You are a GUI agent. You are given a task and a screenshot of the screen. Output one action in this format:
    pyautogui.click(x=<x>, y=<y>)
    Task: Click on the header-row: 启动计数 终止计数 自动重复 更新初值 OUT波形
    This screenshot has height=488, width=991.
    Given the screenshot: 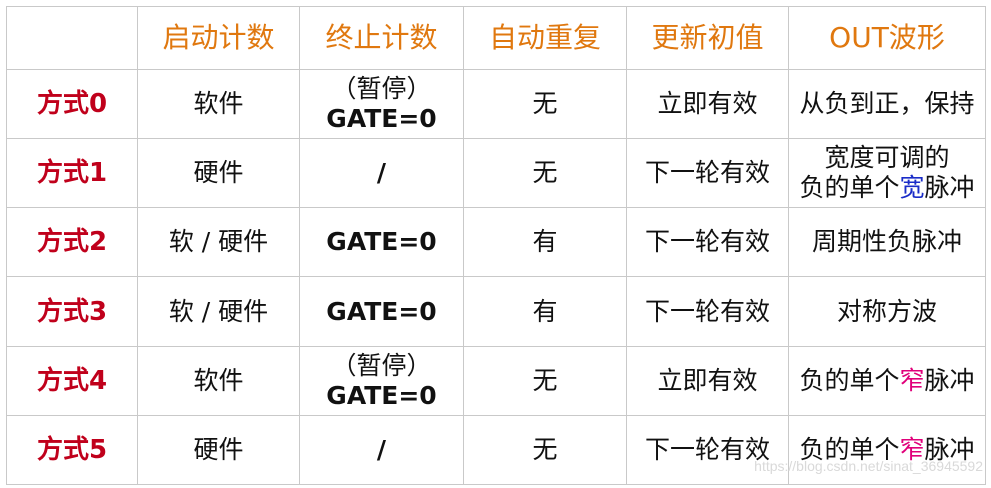 What is the action you would take?
    pyautogui.click(x=496, y=38)
    